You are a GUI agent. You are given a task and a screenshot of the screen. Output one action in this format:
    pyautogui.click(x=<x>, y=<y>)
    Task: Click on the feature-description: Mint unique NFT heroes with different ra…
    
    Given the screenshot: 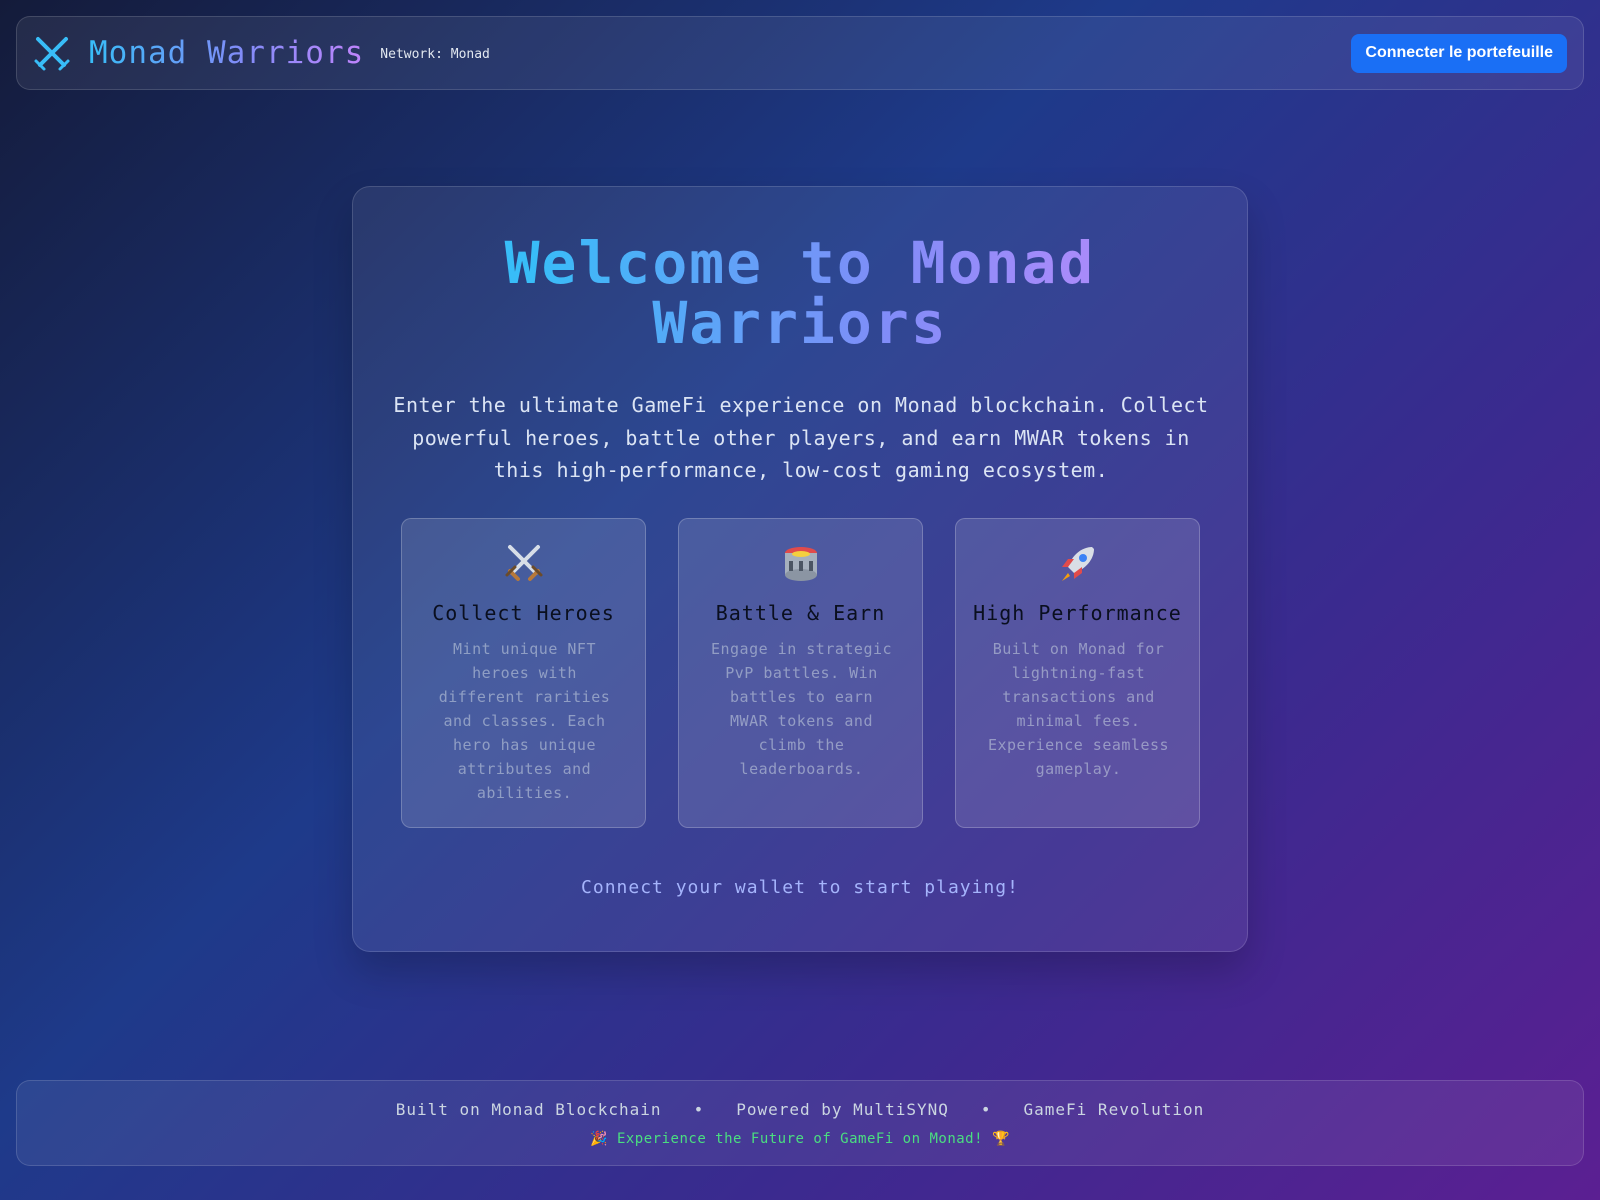 What is the action you would take?
    pyautogui.click(x=524, y=721)
    